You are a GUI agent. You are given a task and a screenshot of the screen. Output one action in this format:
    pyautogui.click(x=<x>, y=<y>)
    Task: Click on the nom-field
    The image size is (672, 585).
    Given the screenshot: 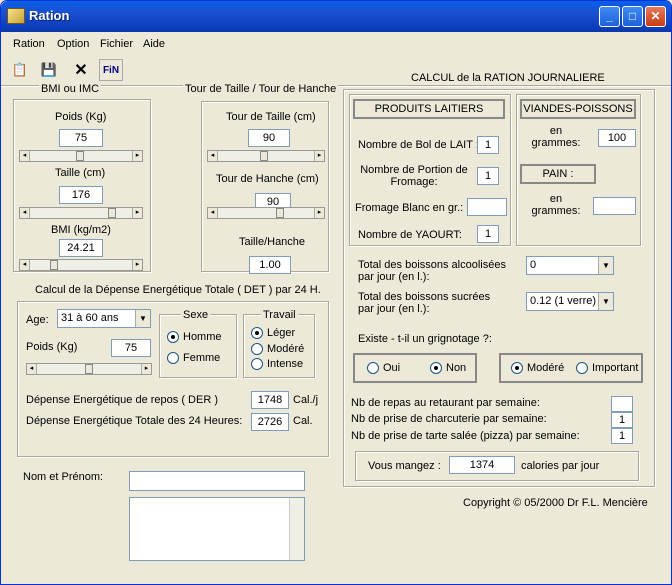 What is the action you would take?
    pyautogui.click(x=217, y=481)
    